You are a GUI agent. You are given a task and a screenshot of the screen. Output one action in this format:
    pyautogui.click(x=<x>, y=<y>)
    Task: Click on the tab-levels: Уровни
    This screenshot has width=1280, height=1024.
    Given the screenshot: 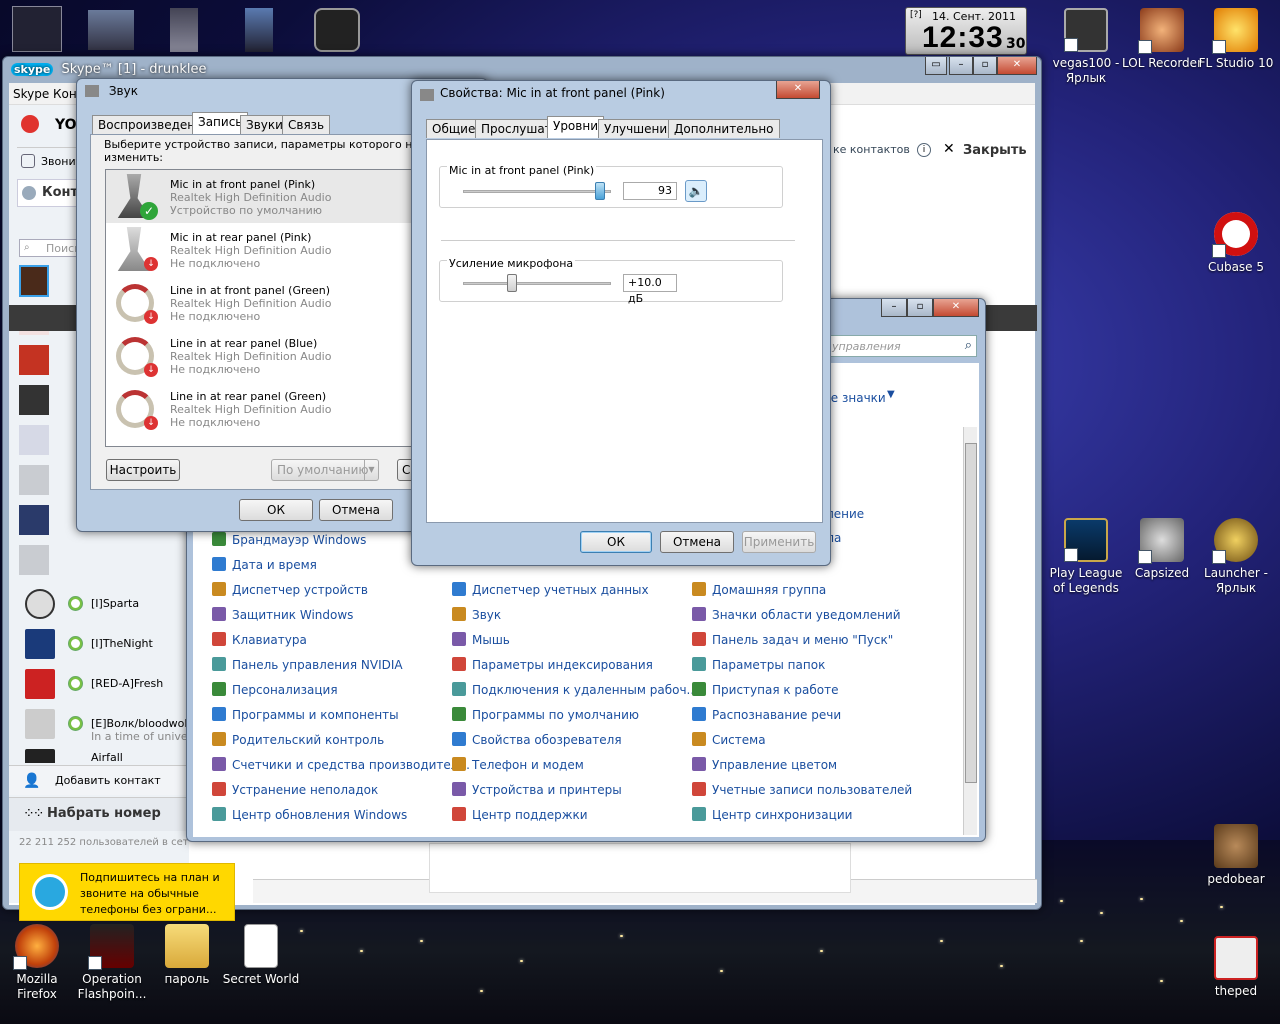 What is the action you would take?
    pyautogui.click(x=575, y=127)
    